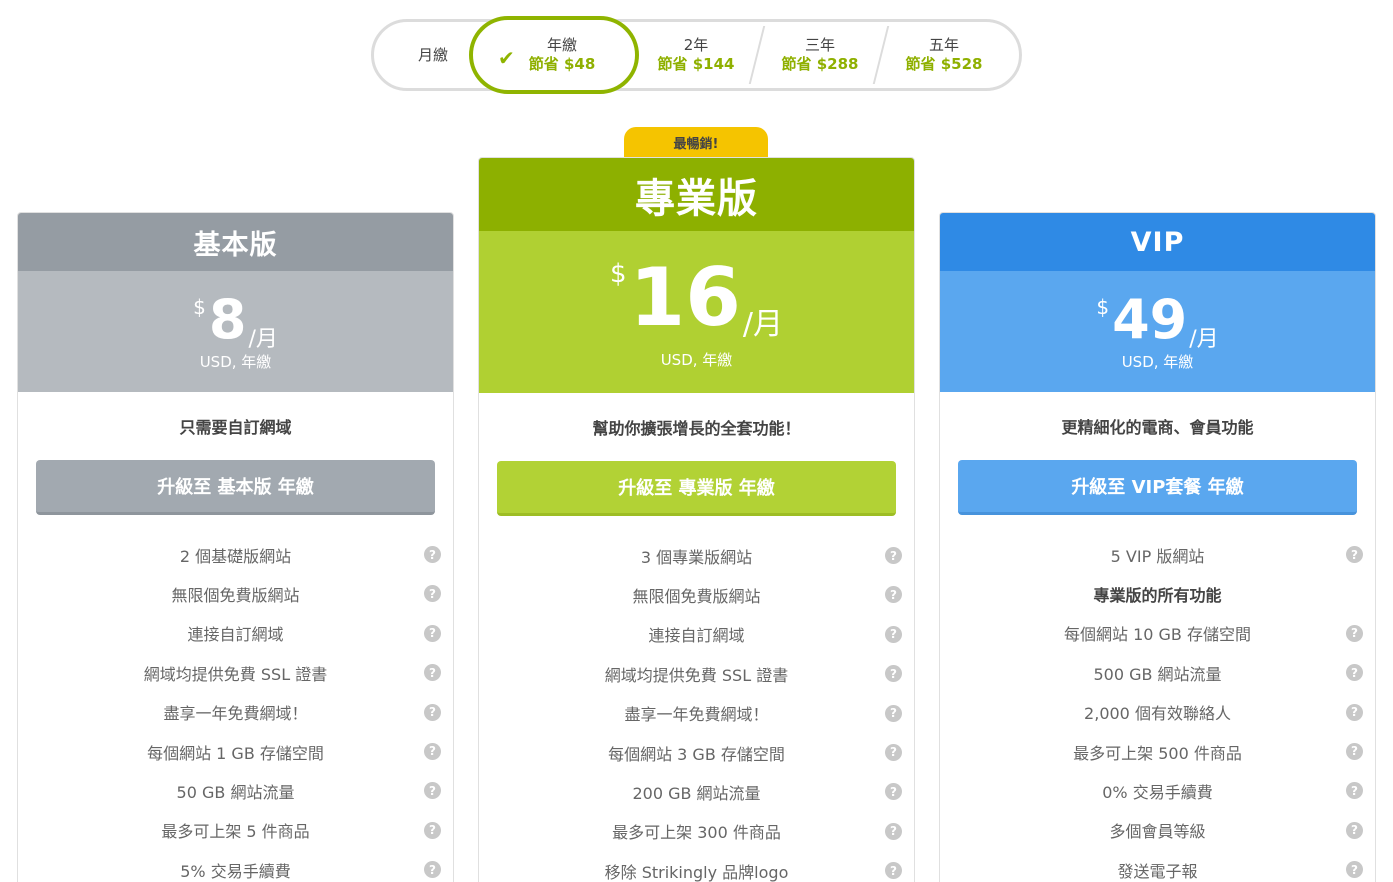 Image resolution: width=1393 pixels, height=882 pixels. I want to click on billing-option-5-years: 五年 節省 $528, so click(944, 55).